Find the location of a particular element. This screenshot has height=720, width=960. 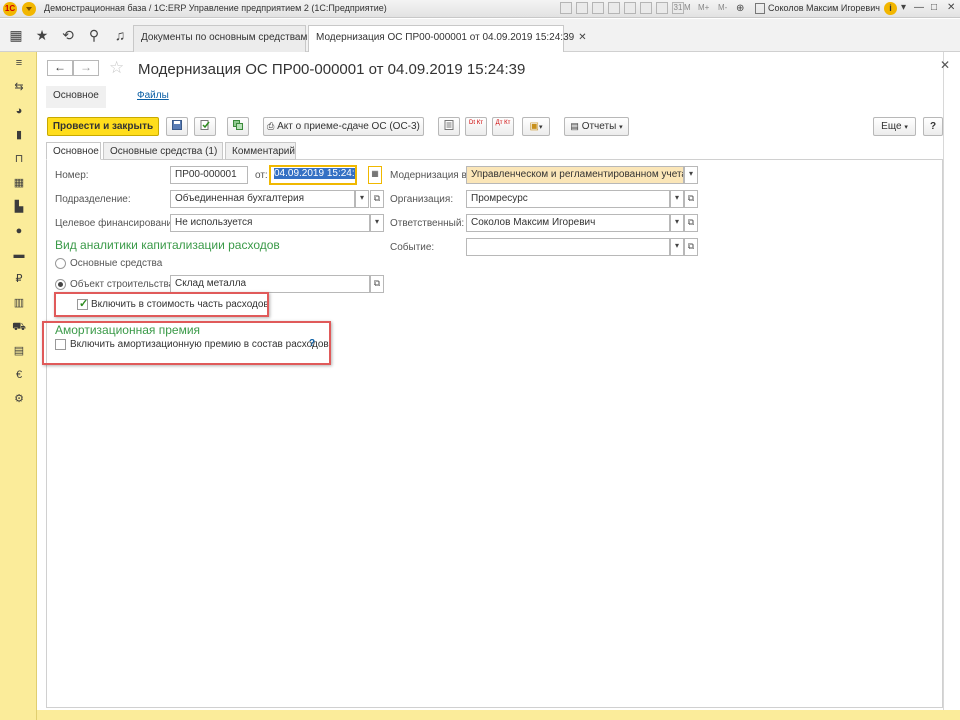

responsible-field: Соколов Максим Игоревич is located at coordinates (568, 223).